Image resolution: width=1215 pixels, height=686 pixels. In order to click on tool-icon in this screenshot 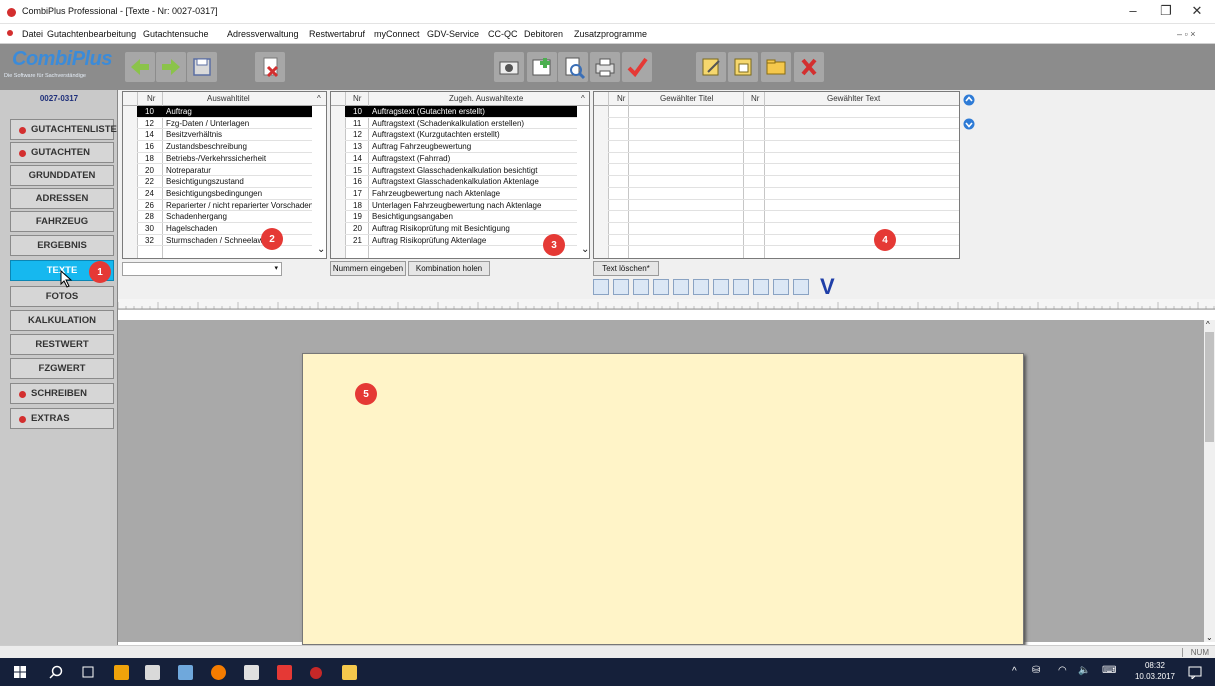, I will do `click(641, 287)`.